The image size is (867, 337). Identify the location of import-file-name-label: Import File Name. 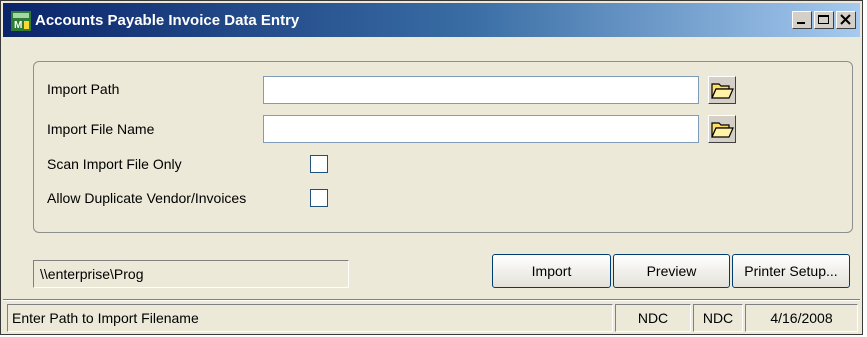
(101, 129).